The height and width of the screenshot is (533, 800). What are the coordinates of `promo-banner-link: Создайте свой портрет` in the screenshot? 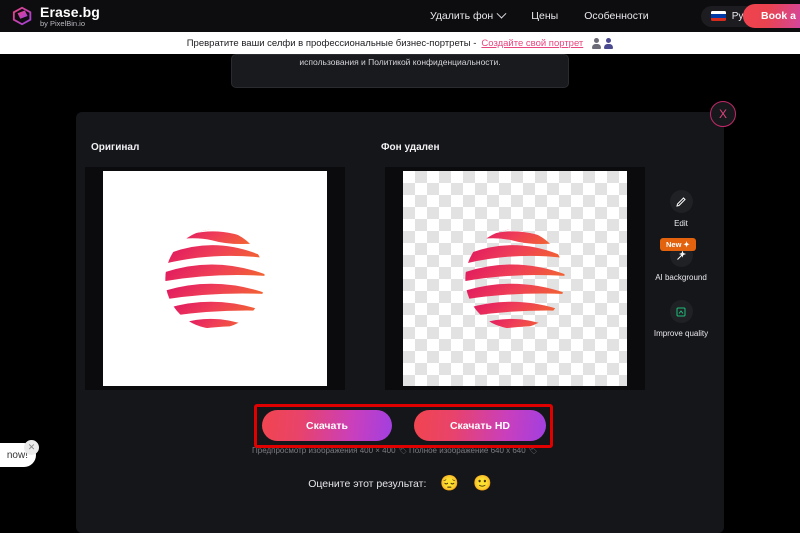 It's located at (532, 43).